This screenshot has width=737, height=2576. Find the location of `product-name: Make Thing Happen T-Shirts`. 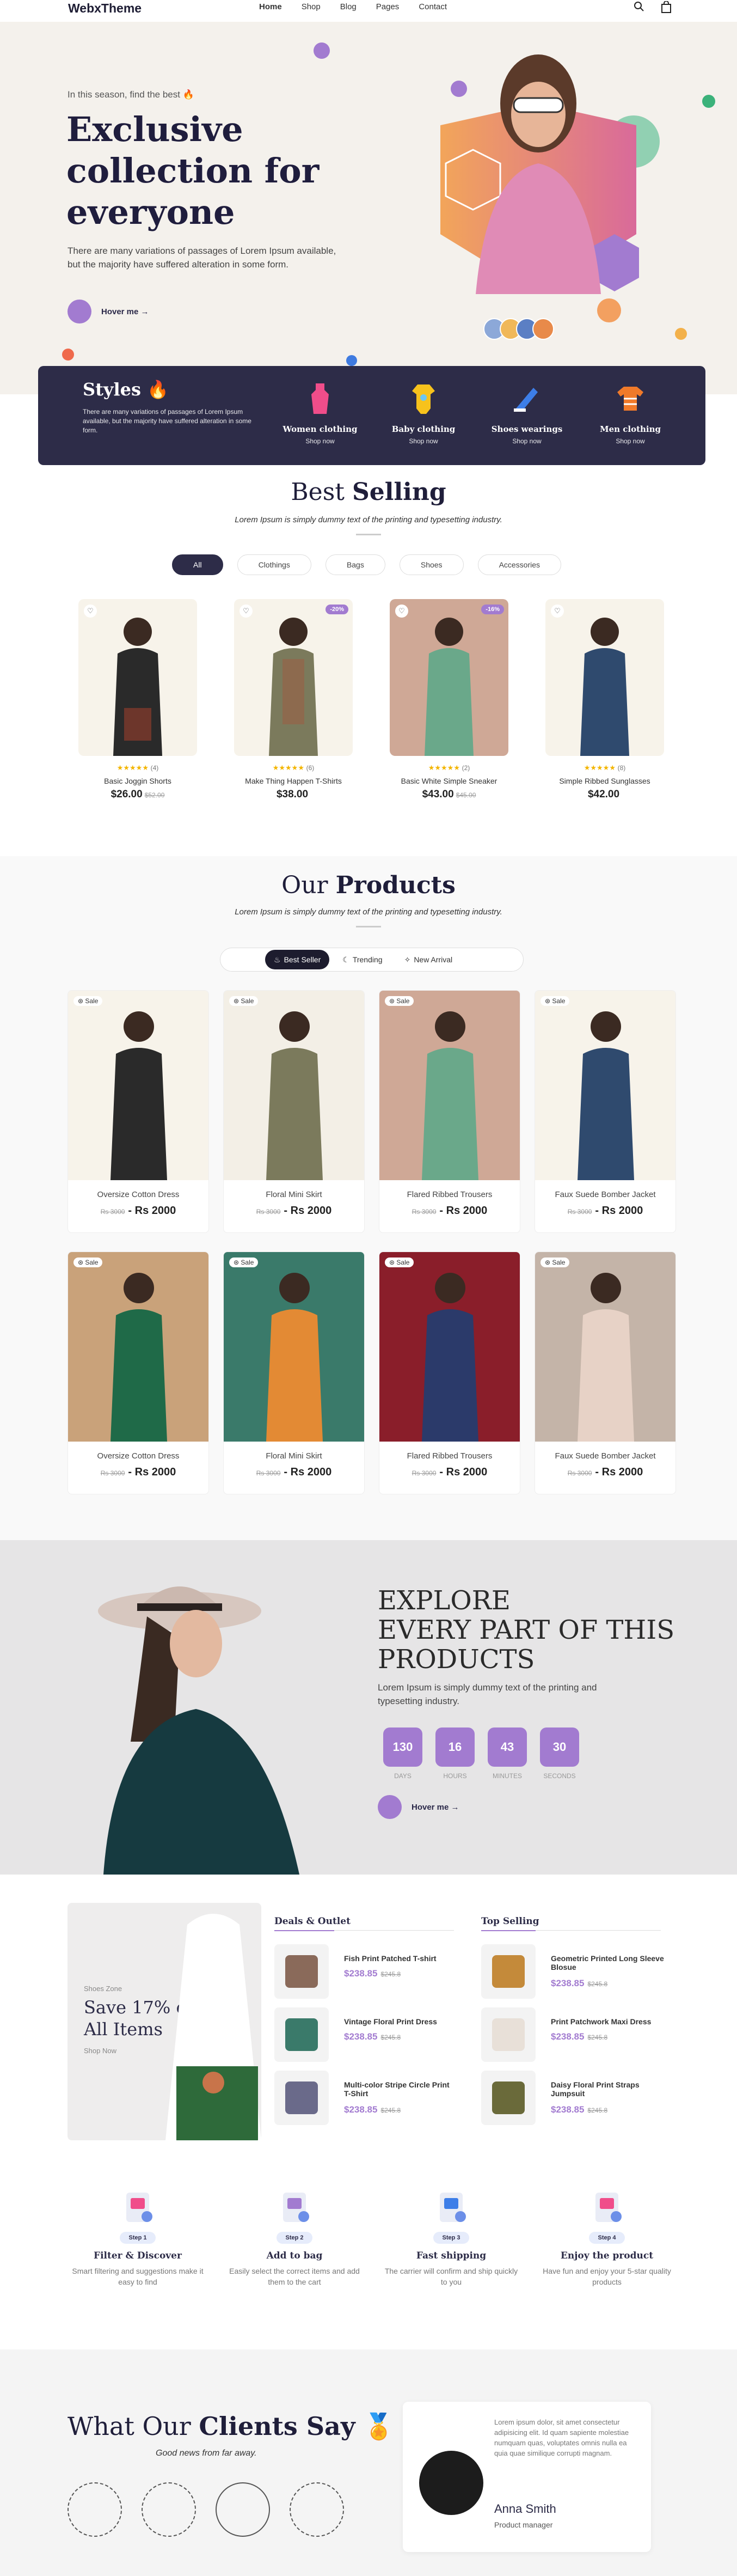

product-name: Make Thing Happen T-Shirts is located at coordinates (293, 781).